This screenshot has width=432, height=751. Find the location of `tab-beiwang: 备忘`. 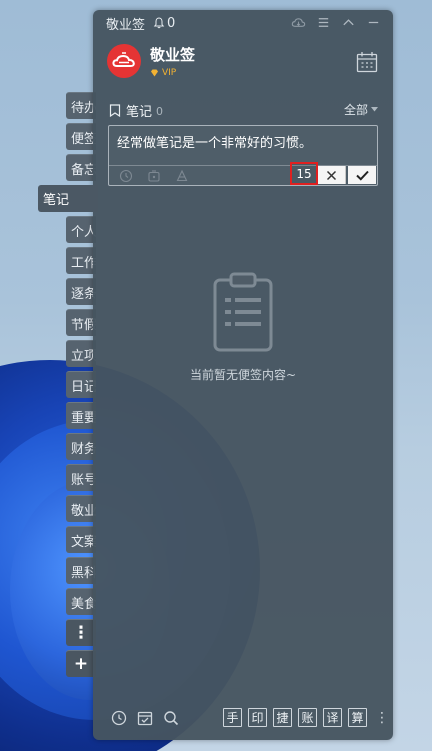

tab-beiwang: 备忘 is located at coordinates (81, 167).